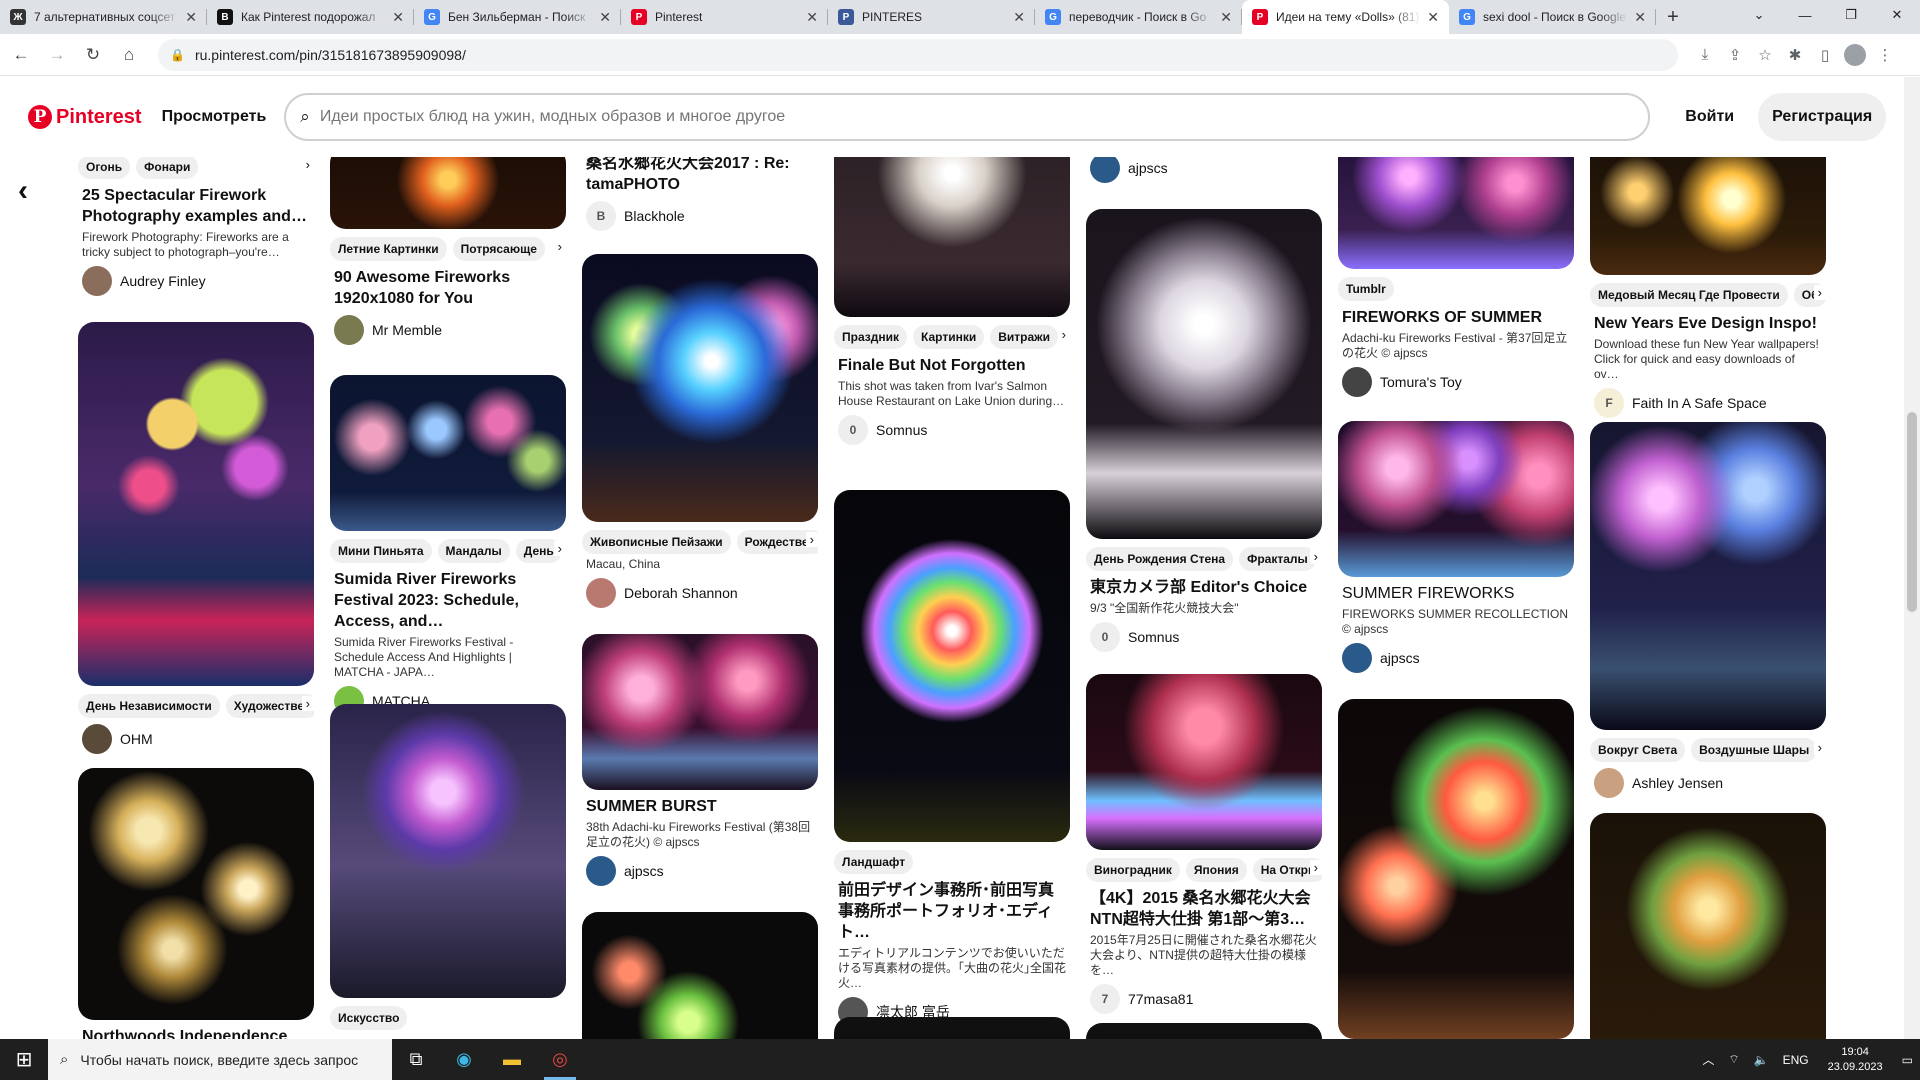  Describe the element at coordinates (196, 281) in the screenshot. I see `pin-author: Audrey Finley` at that location.